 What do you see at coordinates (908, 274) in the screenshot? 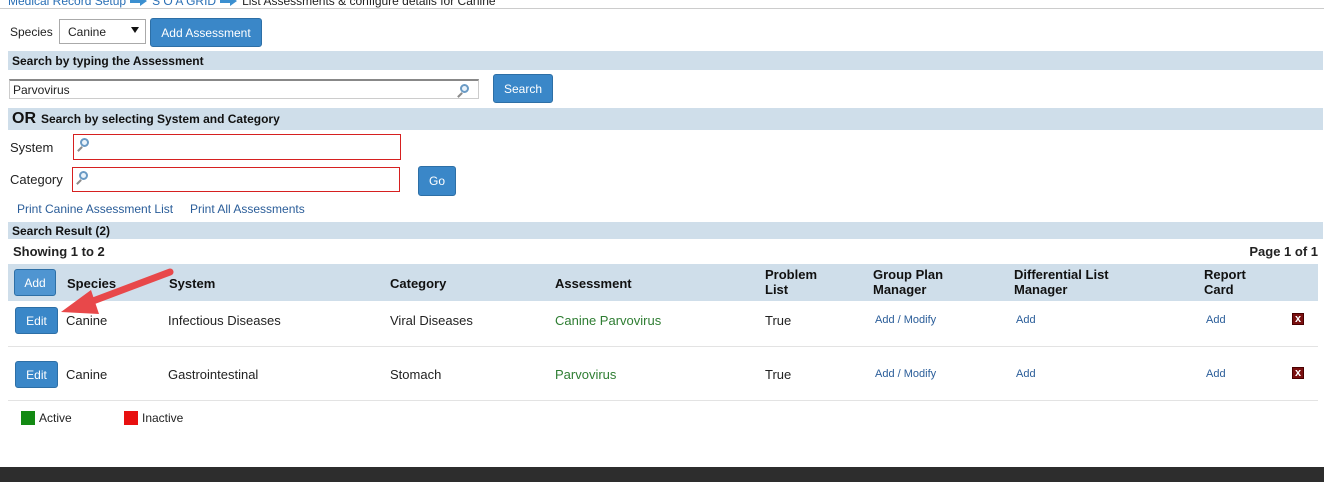
I see `col-group-plan-line1: Group Plan` at bounding box center [908, 274].